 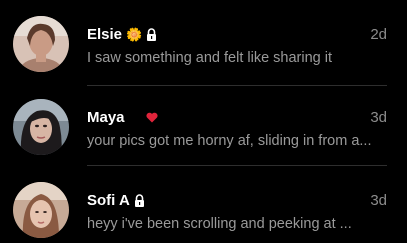 I want to click on tongue-face-emoji-icon: 😛, so click(x=135, y=117).